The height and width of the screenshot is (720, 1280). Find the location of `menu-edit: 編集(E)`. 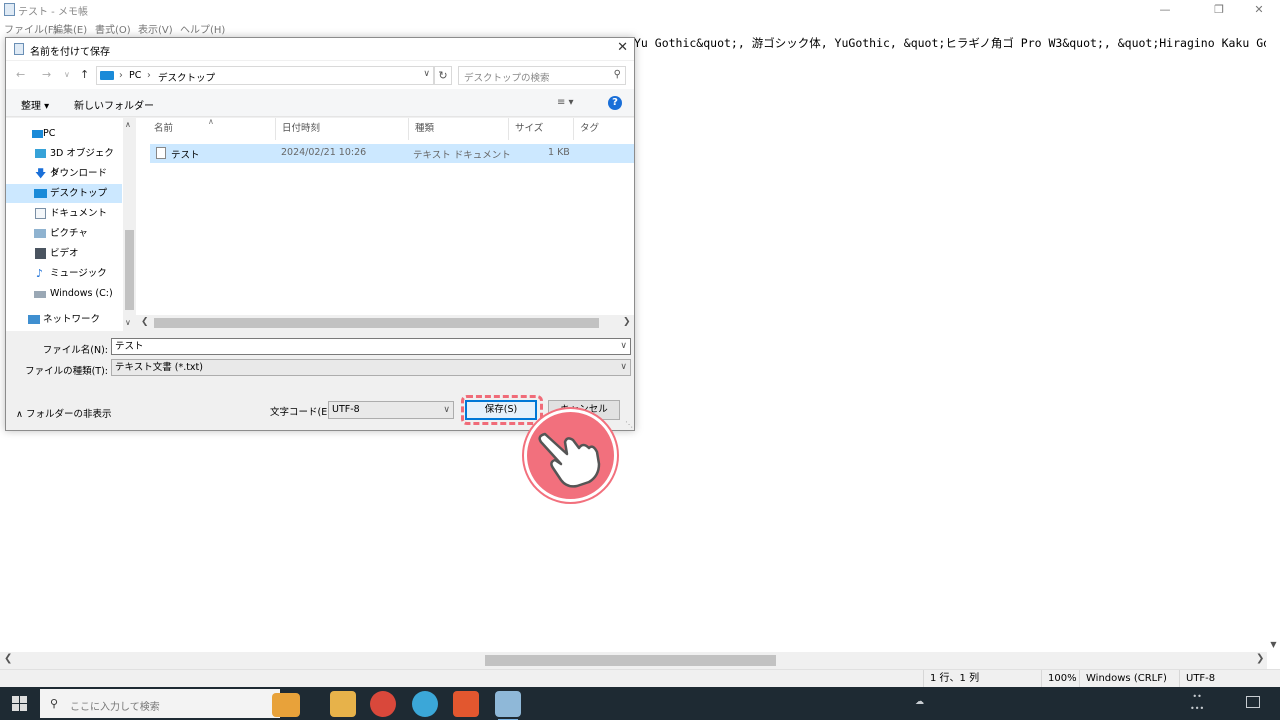

menu-edit: 編集(E) is located at coordinates (70, 28).